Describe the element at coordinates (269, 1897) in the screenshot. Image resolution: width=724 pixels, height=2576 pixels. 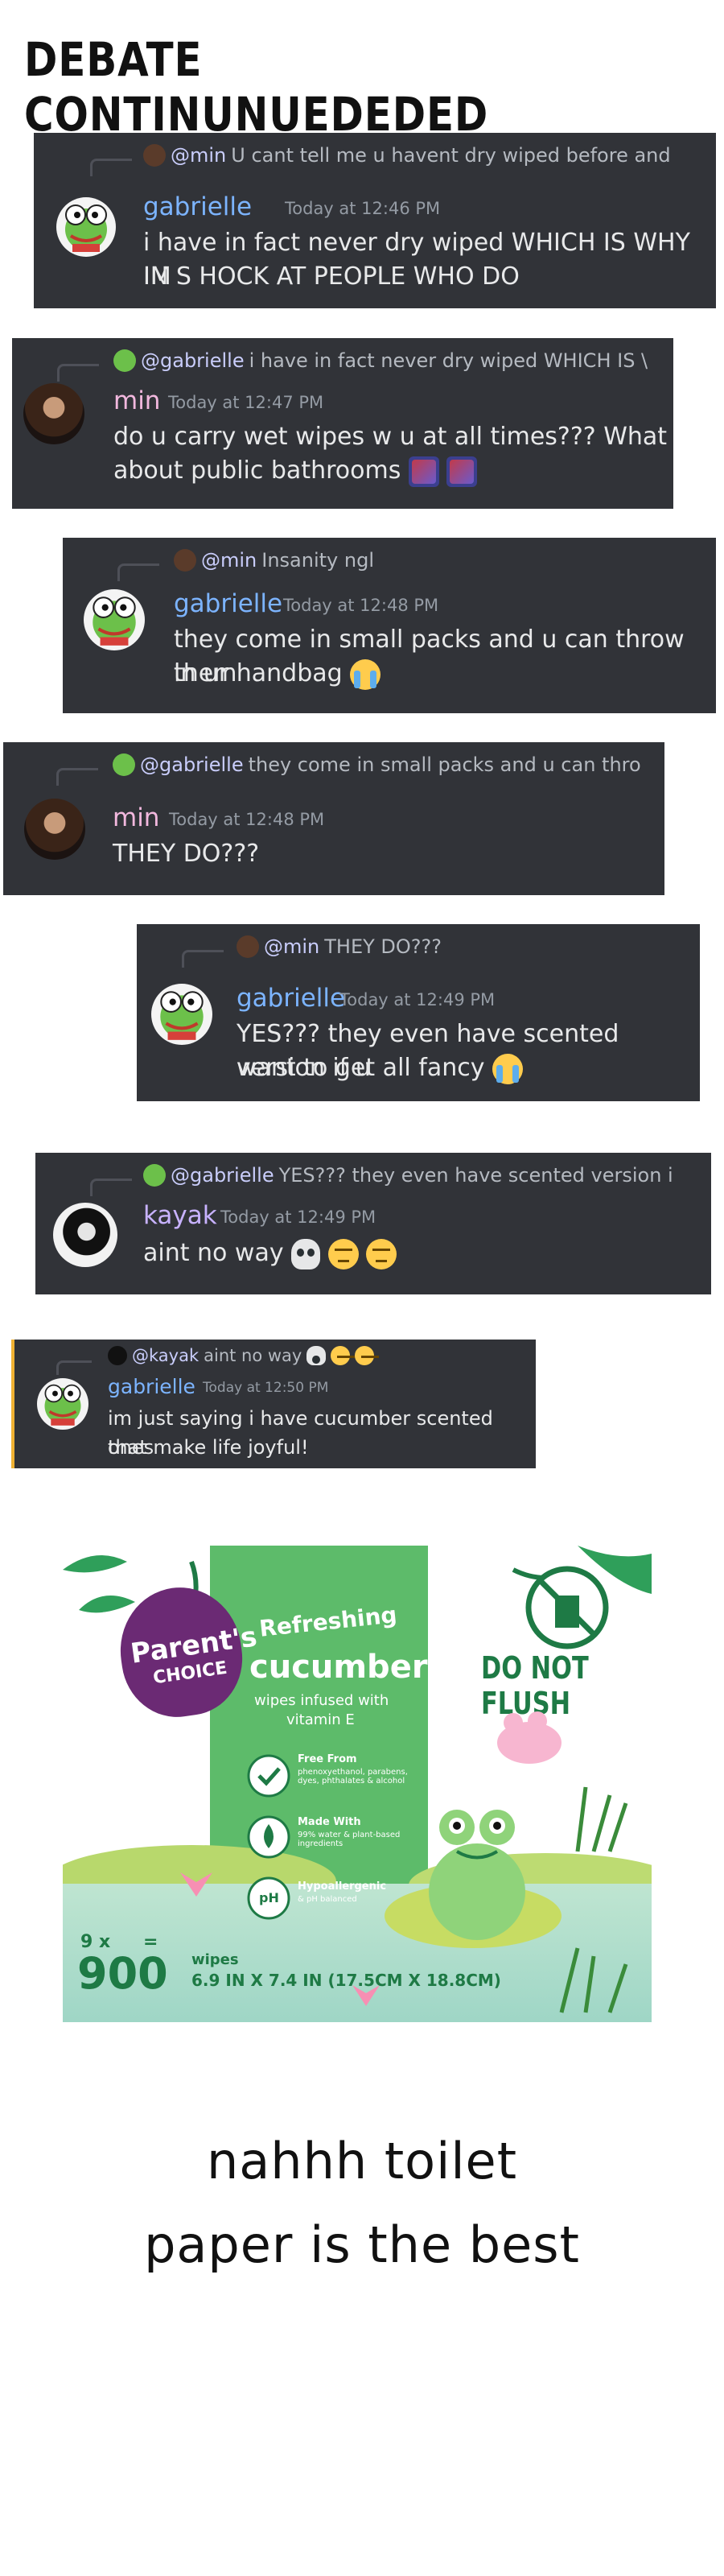
I see `ph-label: pH` at that location.